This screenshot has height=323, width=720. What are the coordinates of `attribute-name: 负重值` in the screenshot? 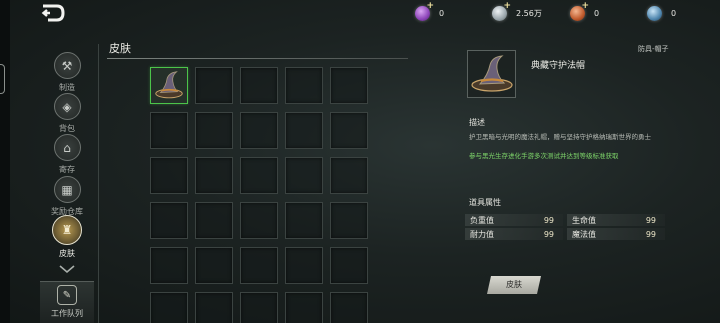 It's located at (482, 220).